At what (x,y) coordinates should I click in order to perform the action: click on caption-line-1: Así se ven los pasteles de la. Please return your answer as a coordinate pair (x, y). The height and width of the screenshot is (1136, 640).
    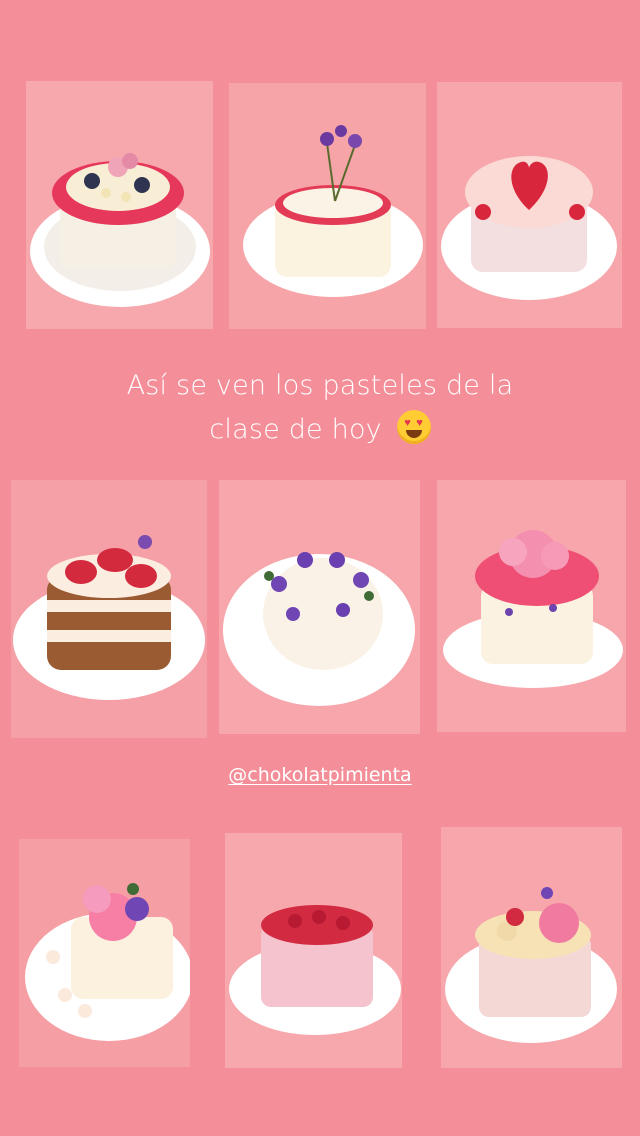
    Looking at the image, I should click on (320, 385).